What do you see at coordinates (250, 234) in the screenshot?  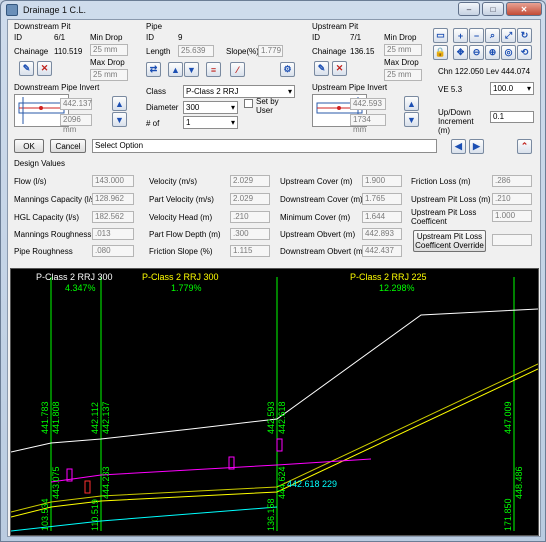 I see `design-value: .300` at bounding box center [250, 234].